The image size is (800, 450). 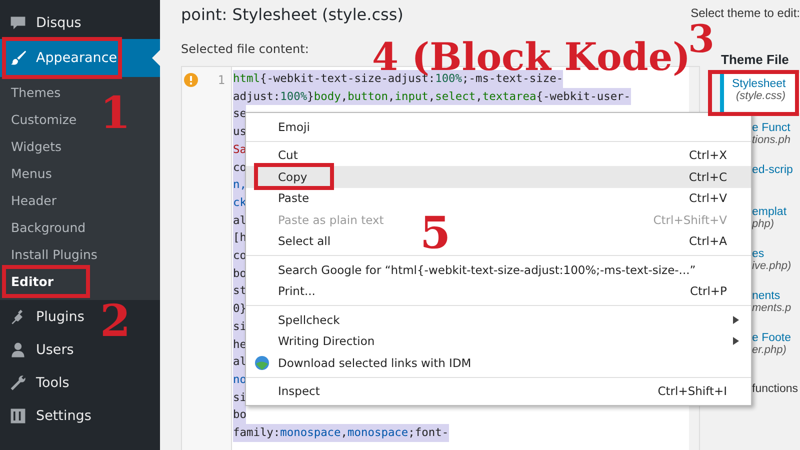 What do you see at coordinates (690, 219) in the screenshot?
I see `shortcut-label: Ctrl+Shift+V` at bounding box center [690, 219].